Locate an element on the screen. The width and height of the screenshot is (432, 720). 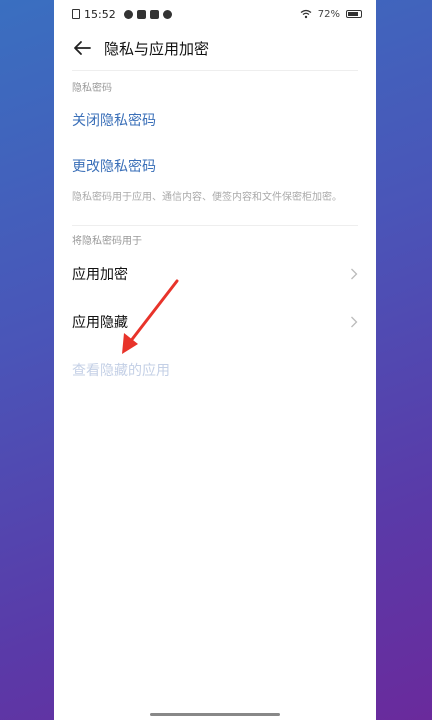
status-right: 72% is located at coordinates (331, 14).